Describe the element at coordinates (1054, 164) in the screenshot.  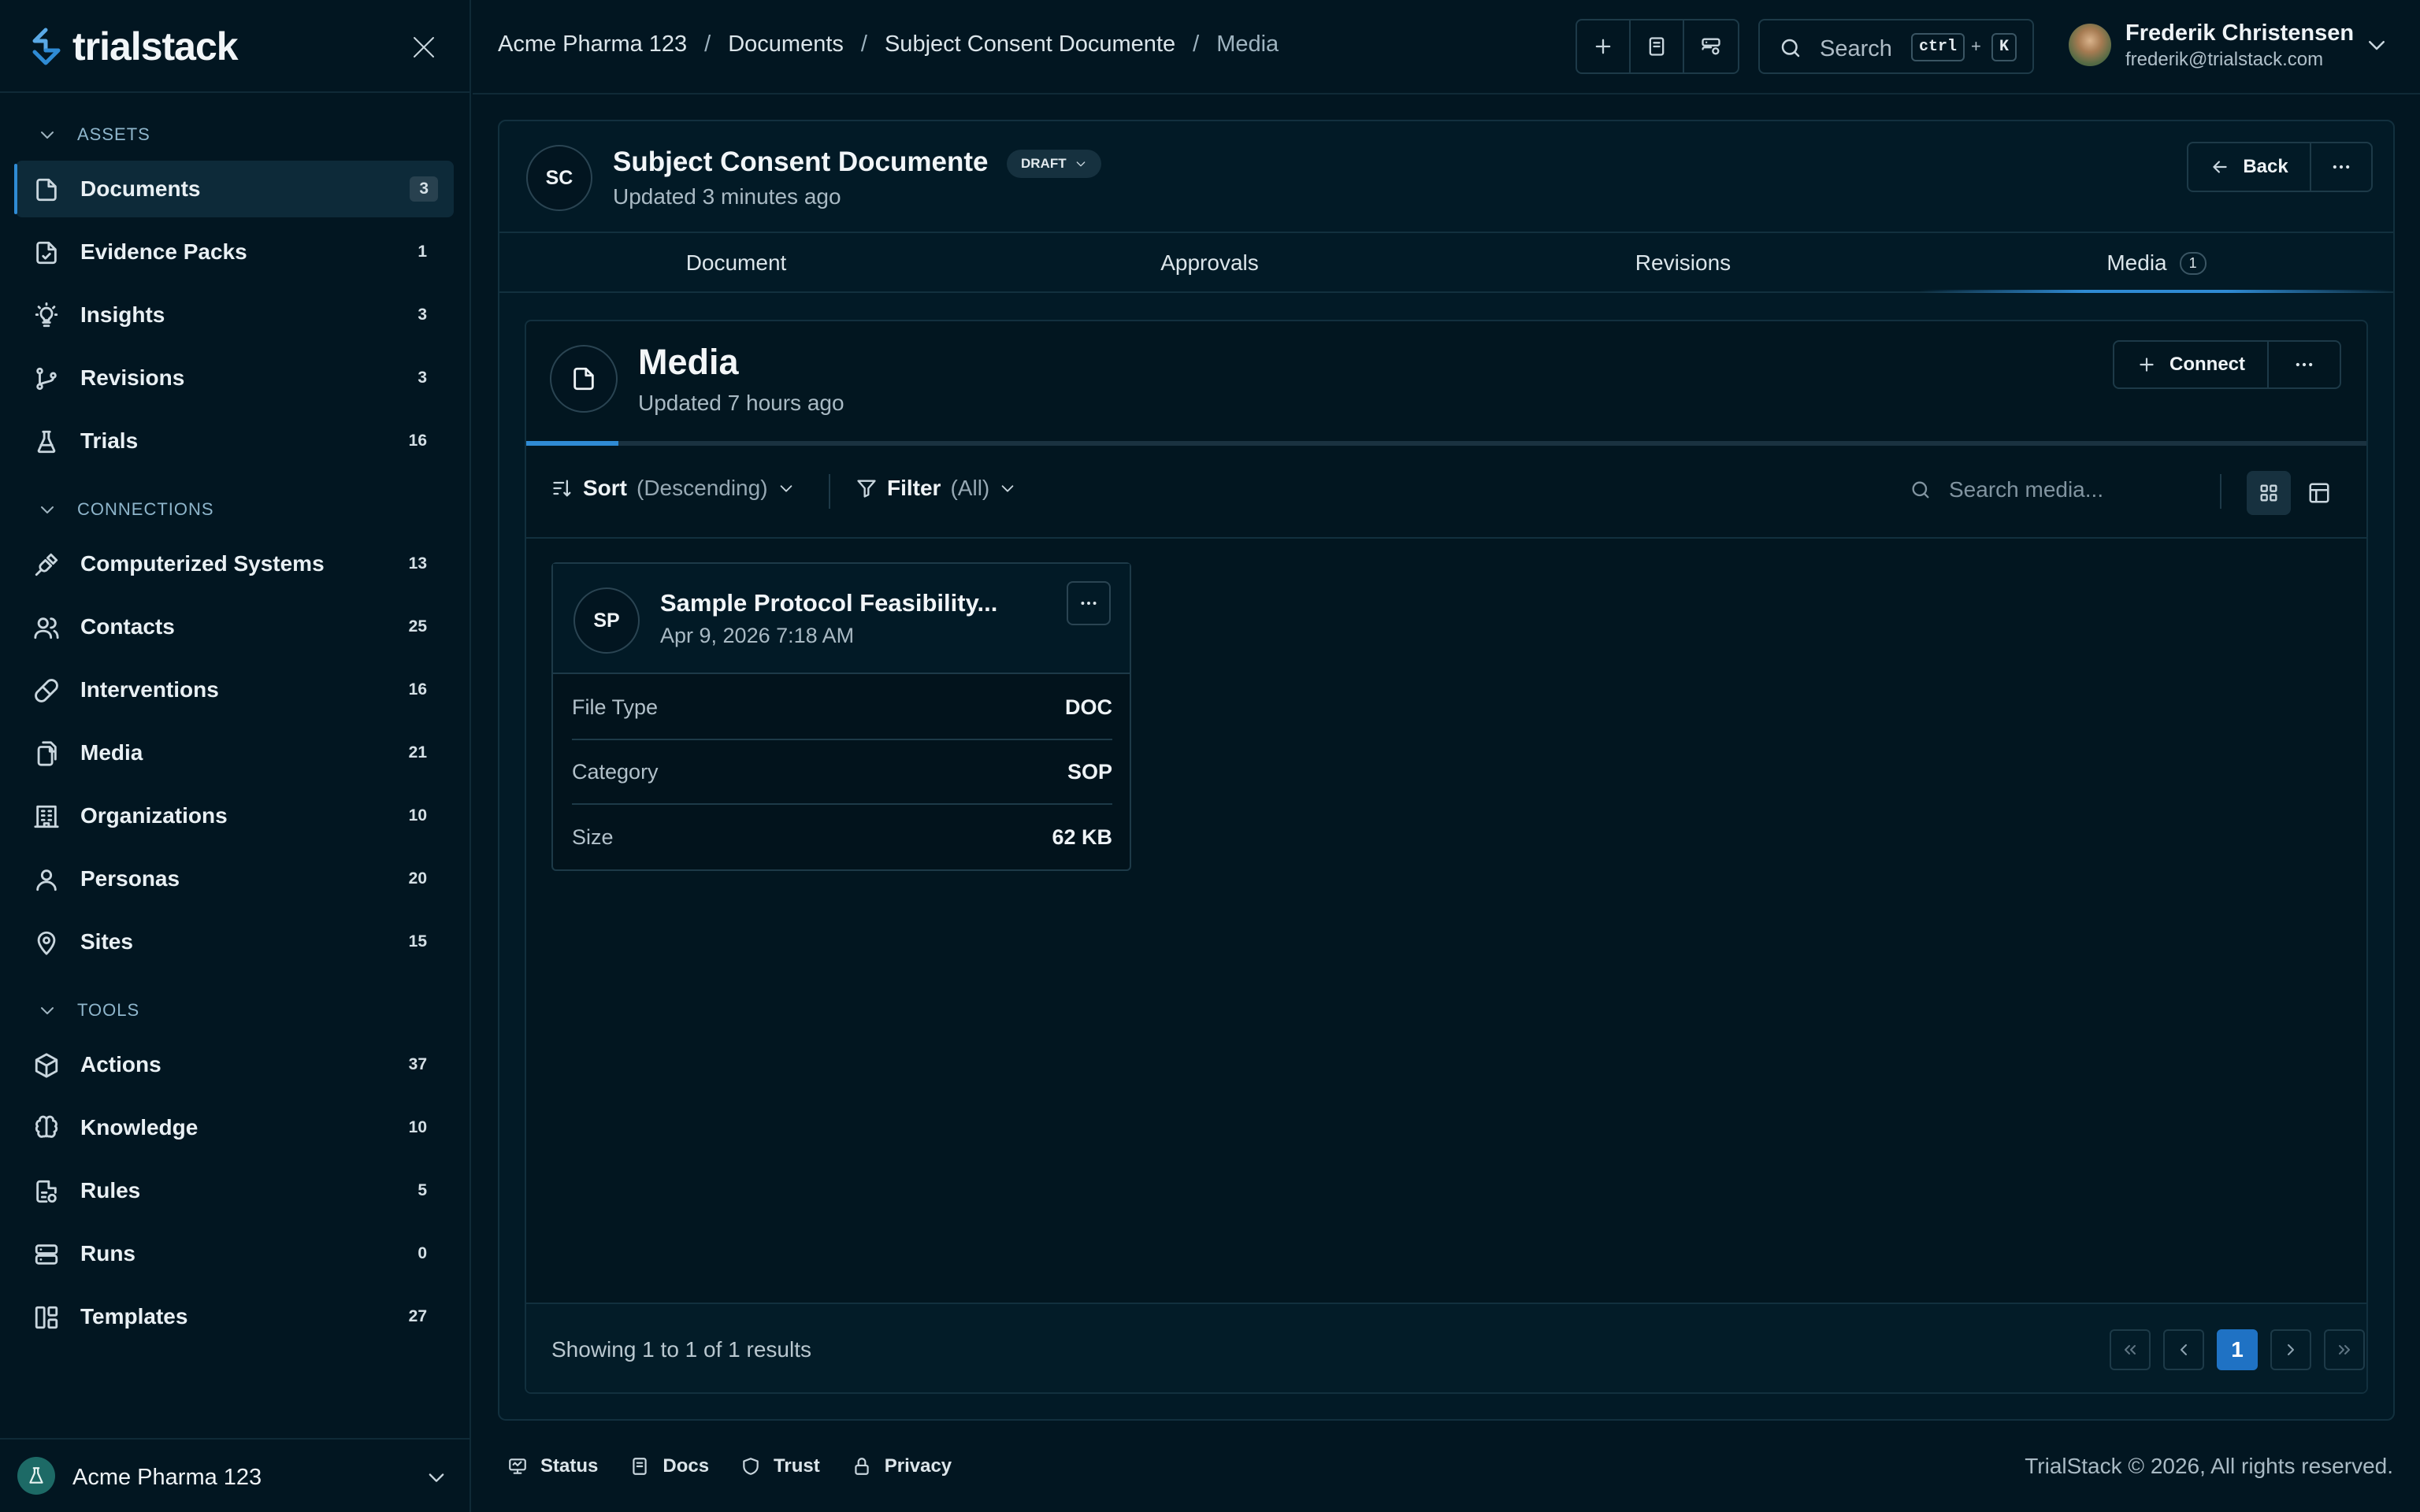
I see `status-badge: DRAFT` at that location.